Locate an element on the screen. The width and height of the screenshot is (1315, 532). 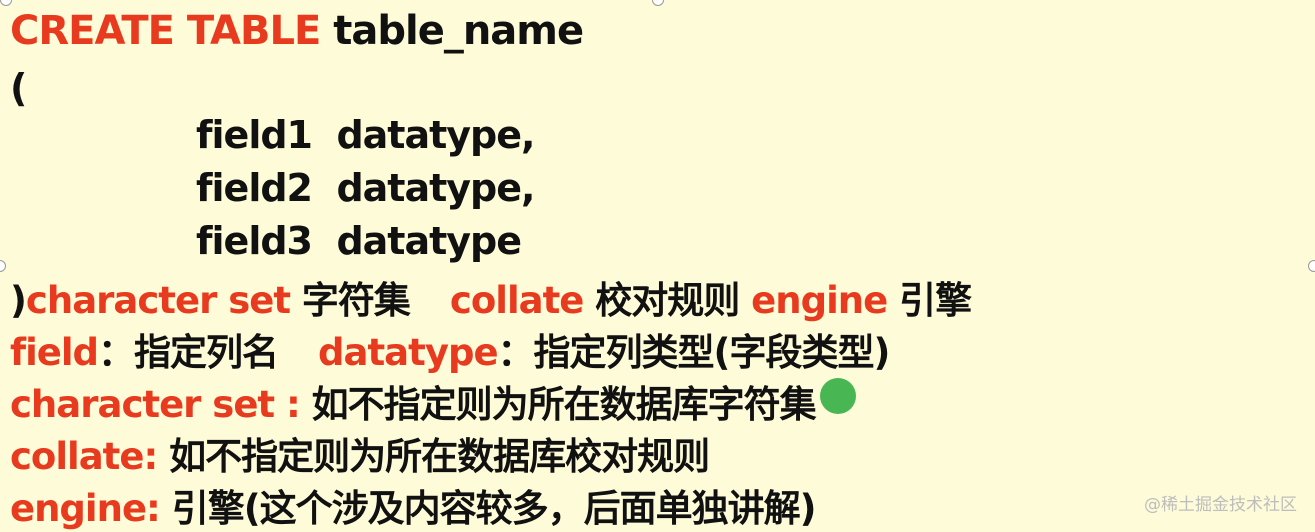
create-table-keyword: CREATE TABLE is located at coordinates (165, 31).